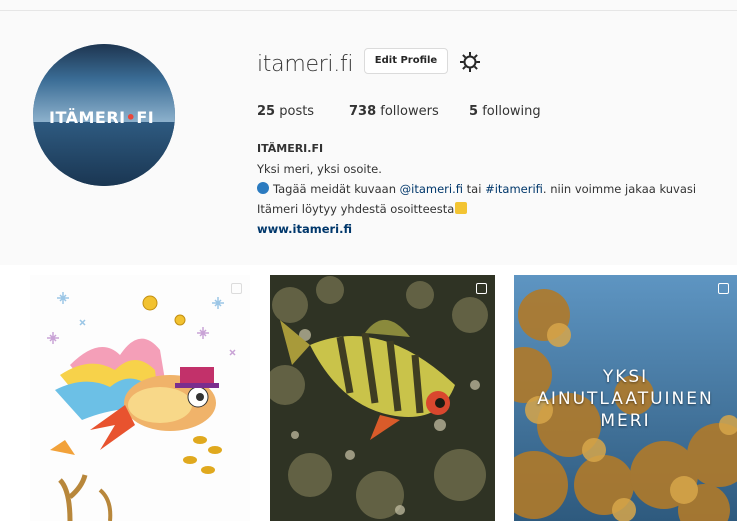 This screenshot has width=737, height=521. Describe the element at coordinates (356, 209) in the screenshot. I see `bio-line-3-text: Itämeri löytyy yhdestä osoitteesta` at that location.